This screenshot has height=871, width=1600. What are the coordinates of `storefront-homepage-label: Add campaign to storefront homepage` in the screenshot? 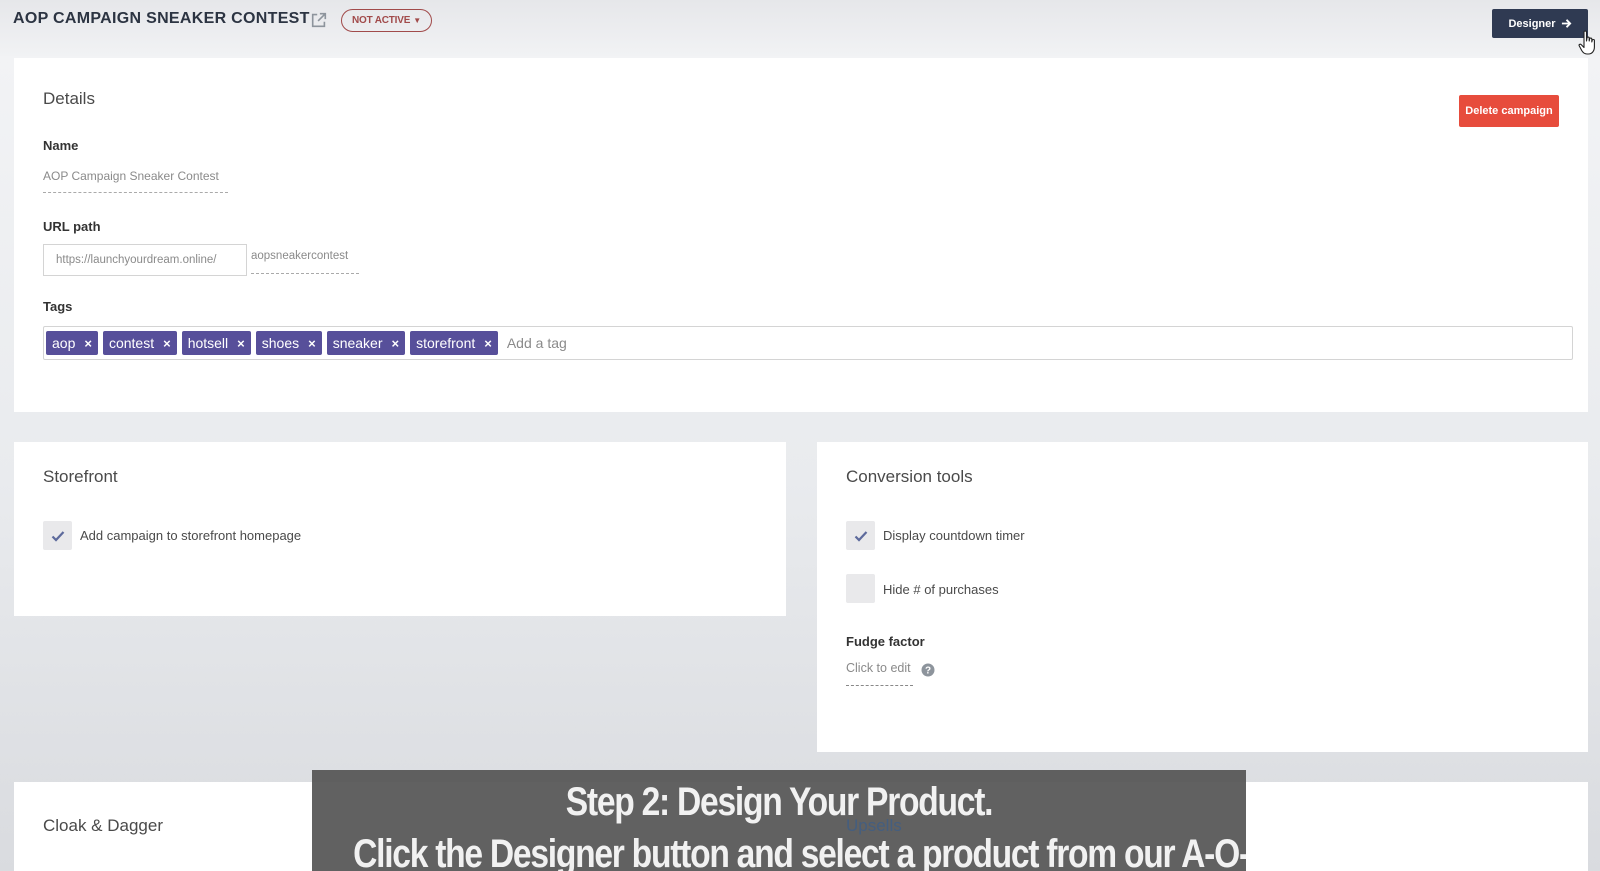 It's located at (190, 535).